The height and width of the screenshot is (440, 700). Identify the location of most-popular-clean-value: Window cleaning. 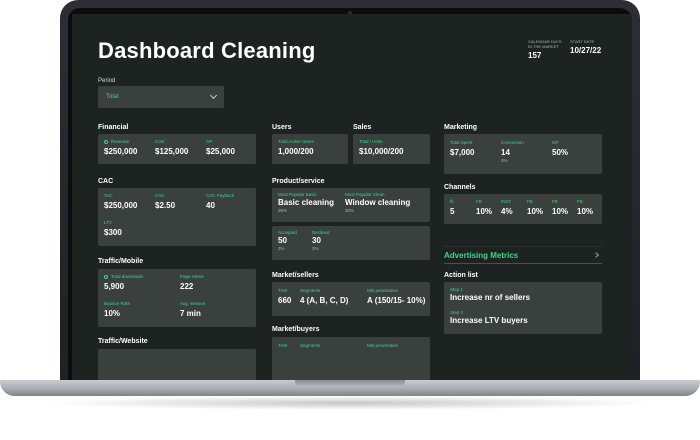
(378, 202).